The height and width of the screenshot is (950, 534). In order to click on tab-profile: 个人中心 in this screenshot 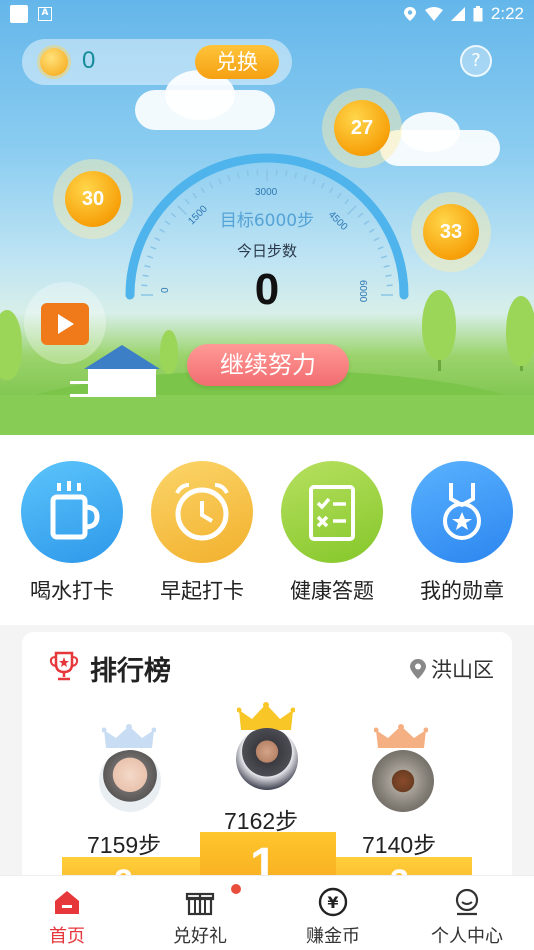, I will do `click(467, 916)`.